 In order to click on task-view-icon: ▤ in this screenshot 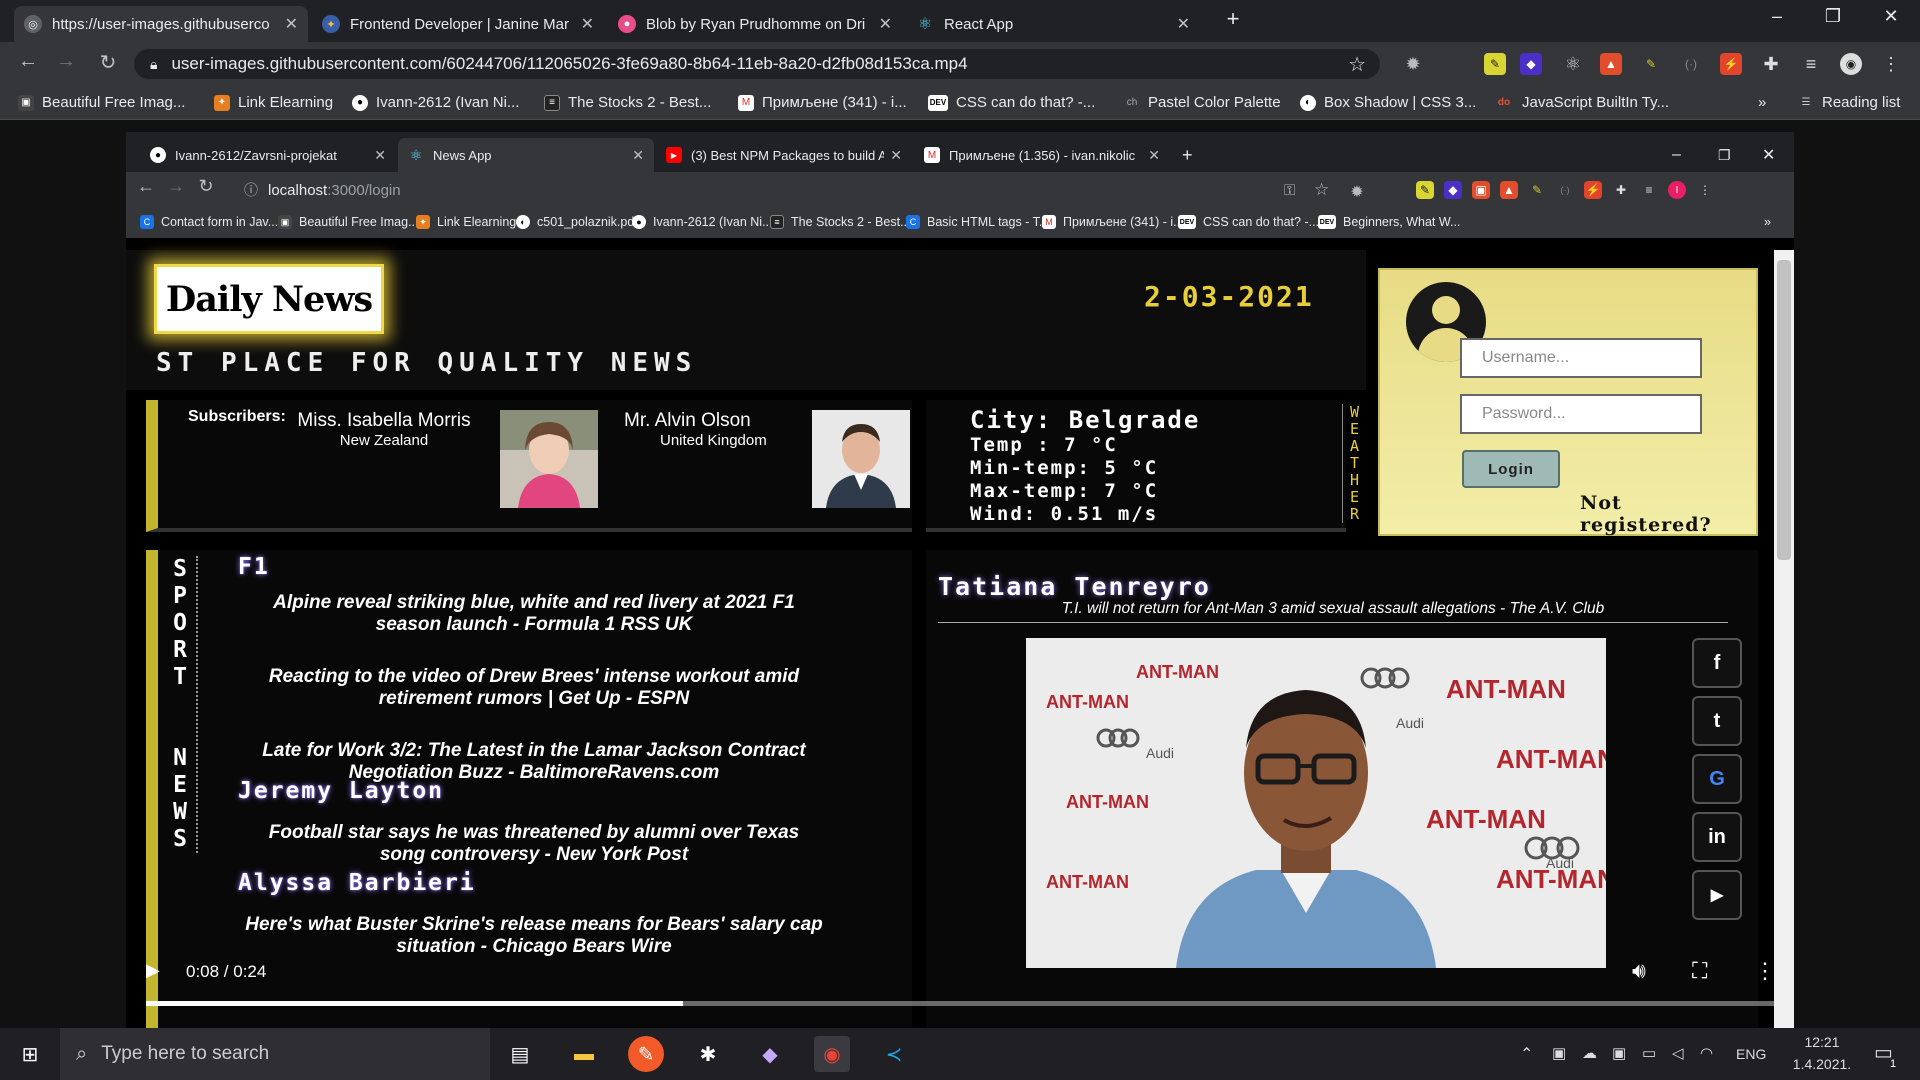, I will do `click(520, 1054)`.